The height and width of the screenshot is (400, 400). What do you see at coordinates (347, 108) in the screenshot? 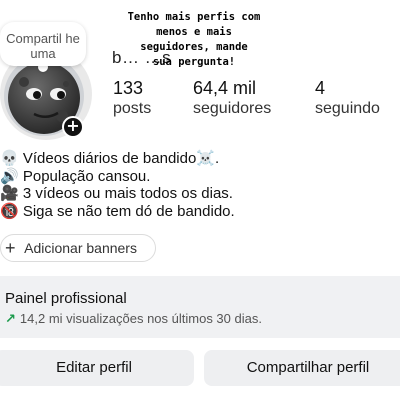
I see `stat-following-label: seguindo` at bounding box center [347, 108].